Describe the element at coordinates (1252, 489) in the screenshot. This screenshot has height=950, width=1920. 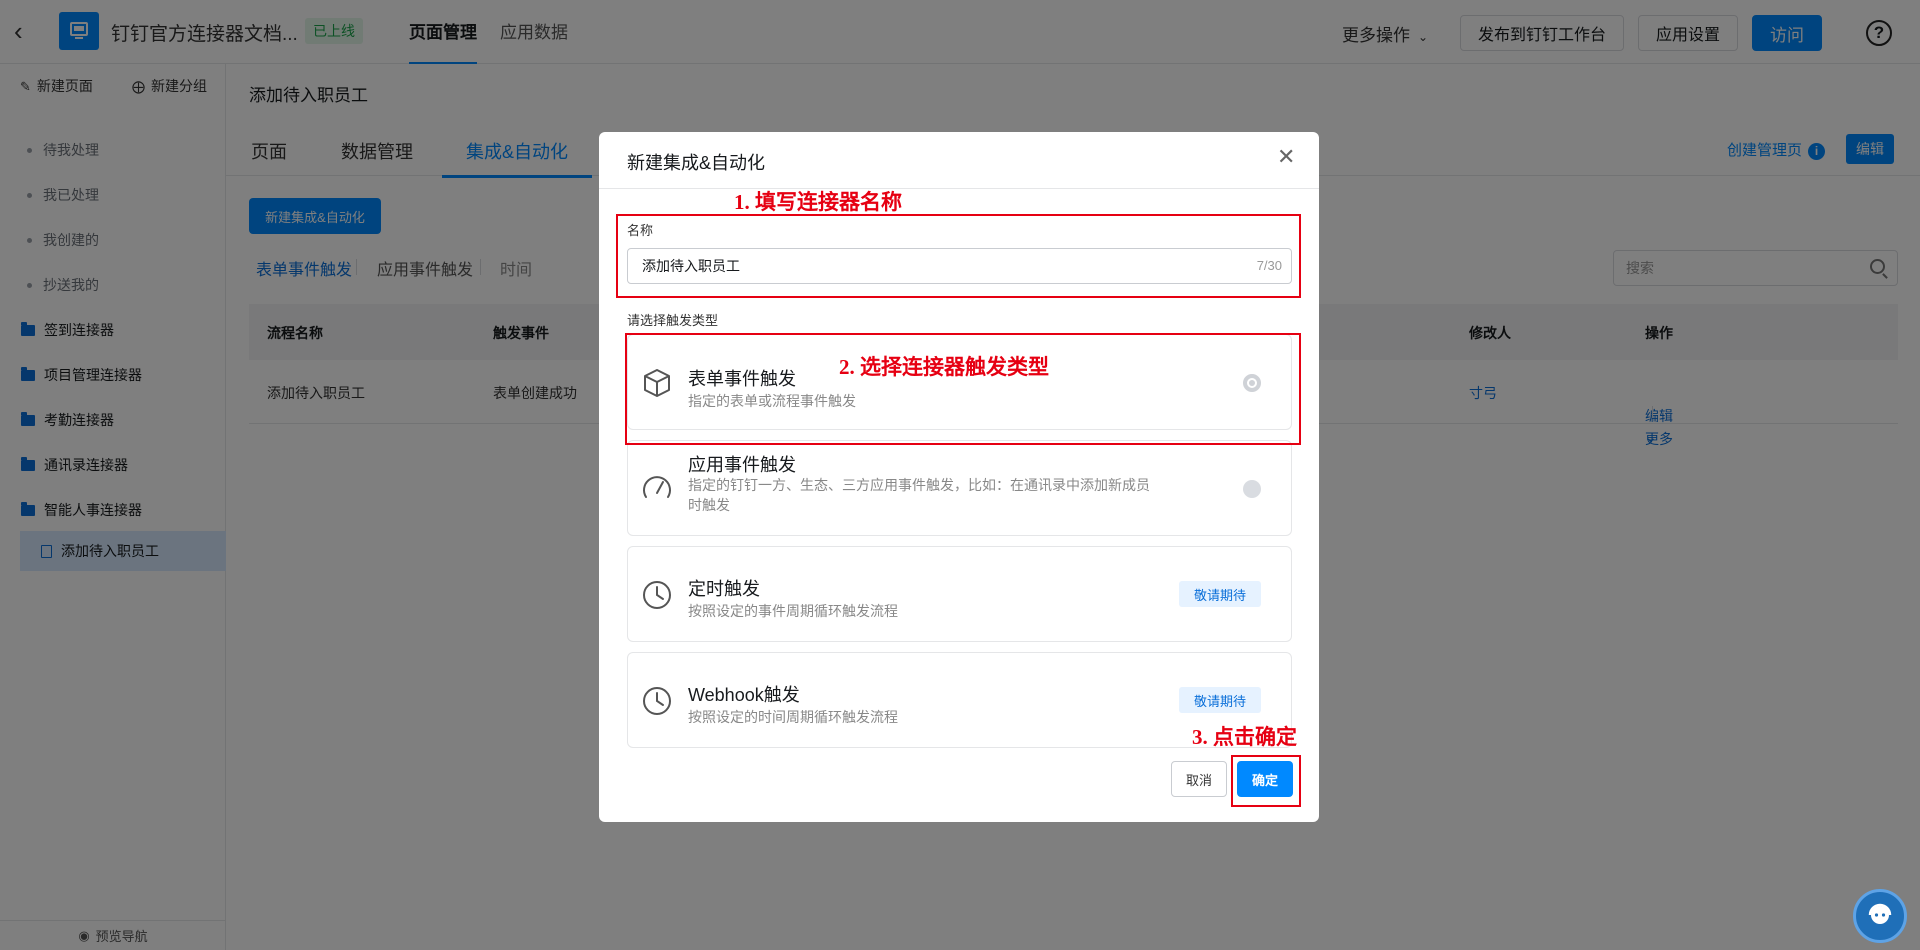
I see `radio-button` at that location.